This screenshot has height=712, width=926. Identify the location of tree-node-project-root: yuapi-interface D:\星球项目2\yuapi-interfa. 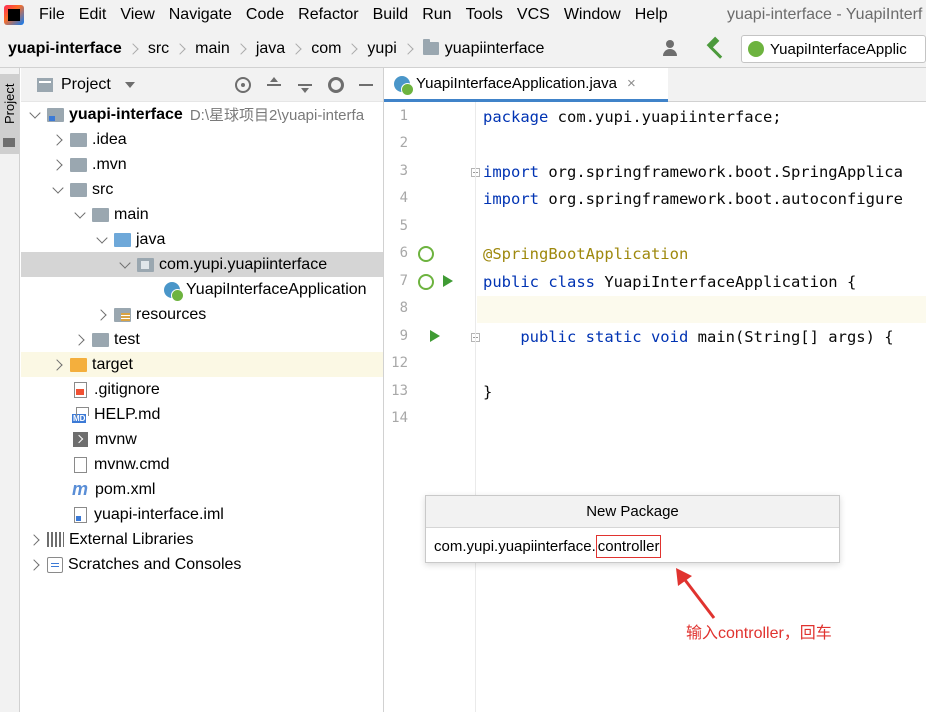
(202, 114).